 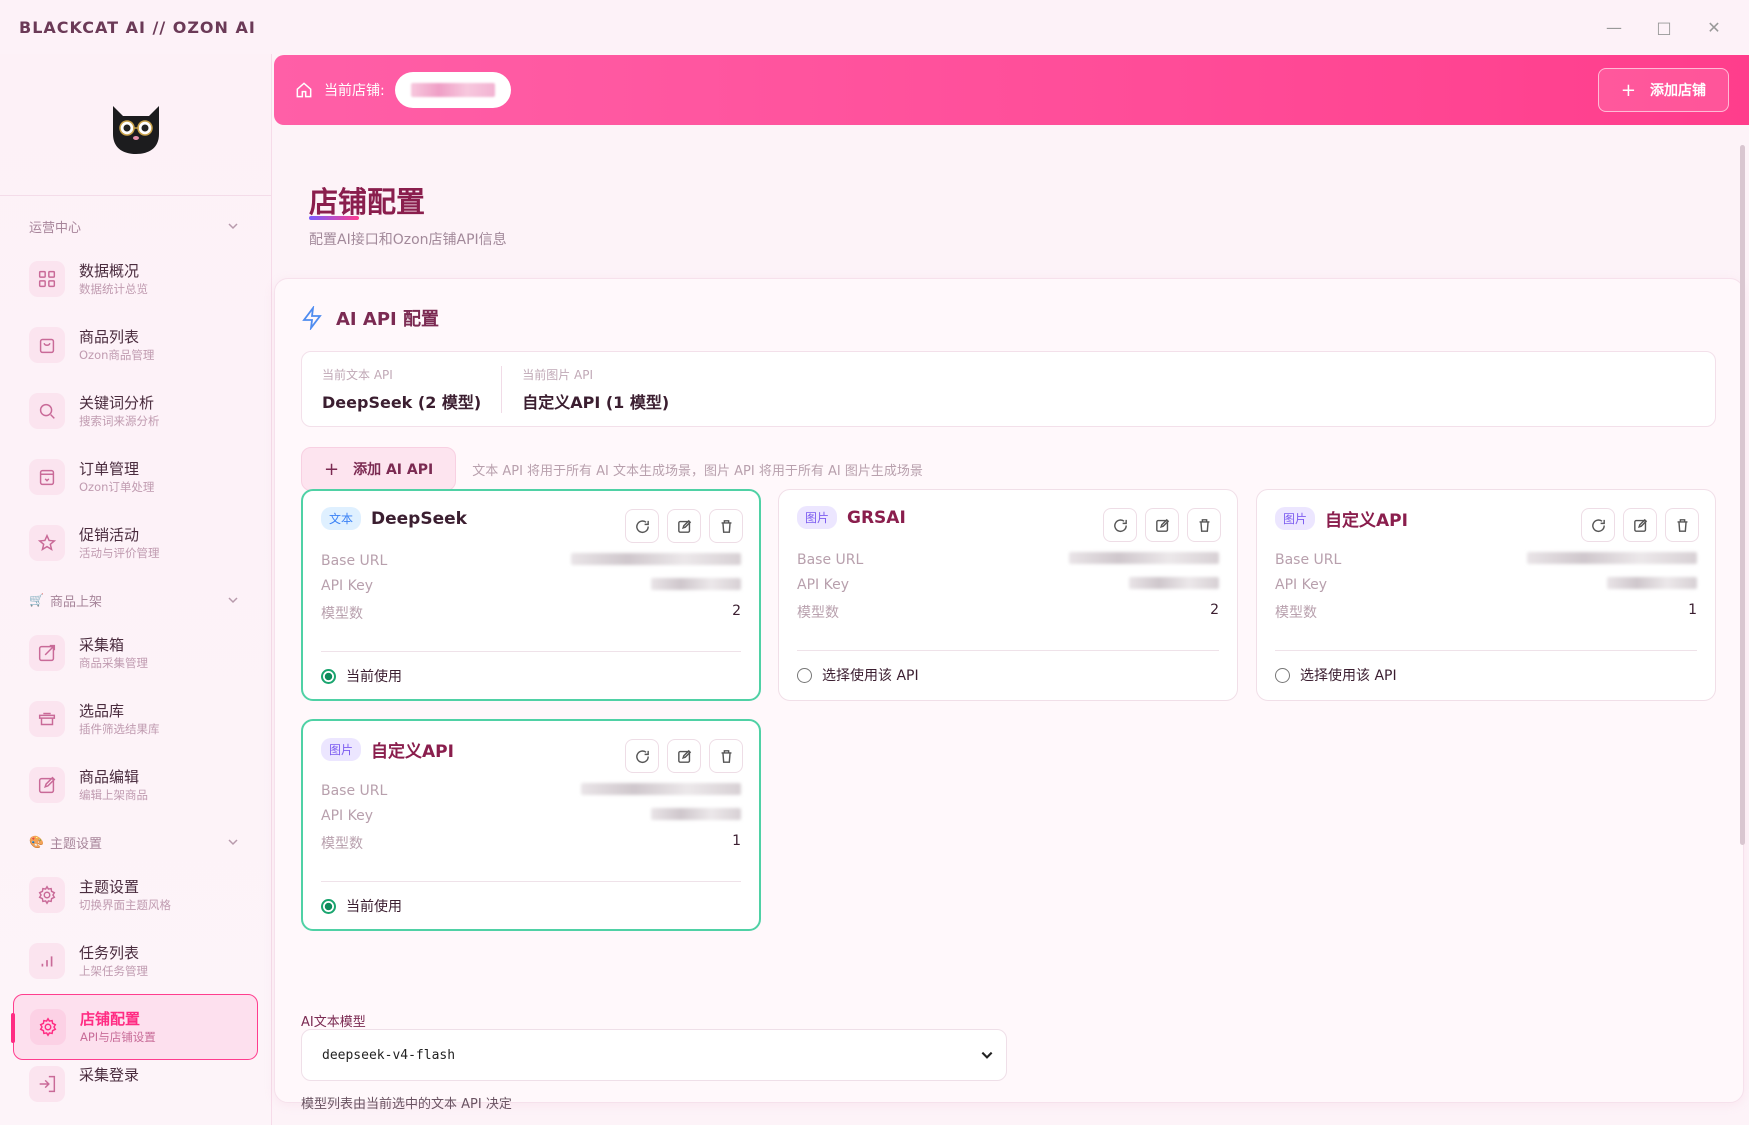 What do you see at coordinates (137, 27) in the screenshot?
I see `app-title: BLACKCAT AI // OZON AI` at bounding box center [137, 27].